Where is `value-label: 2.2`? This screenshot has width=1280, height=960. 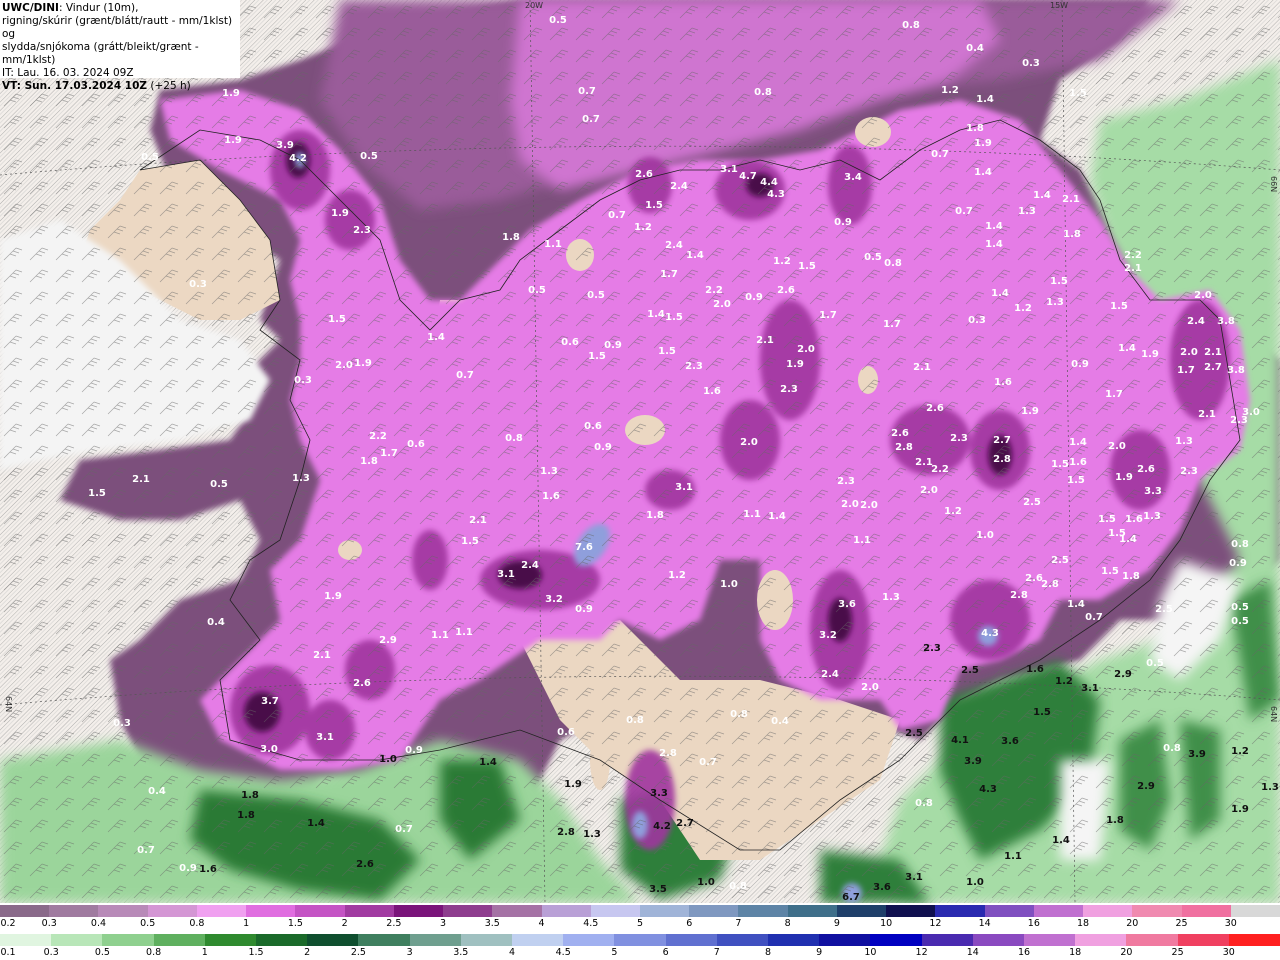
value-label: 2.2 is located at coordinates (378, 436).